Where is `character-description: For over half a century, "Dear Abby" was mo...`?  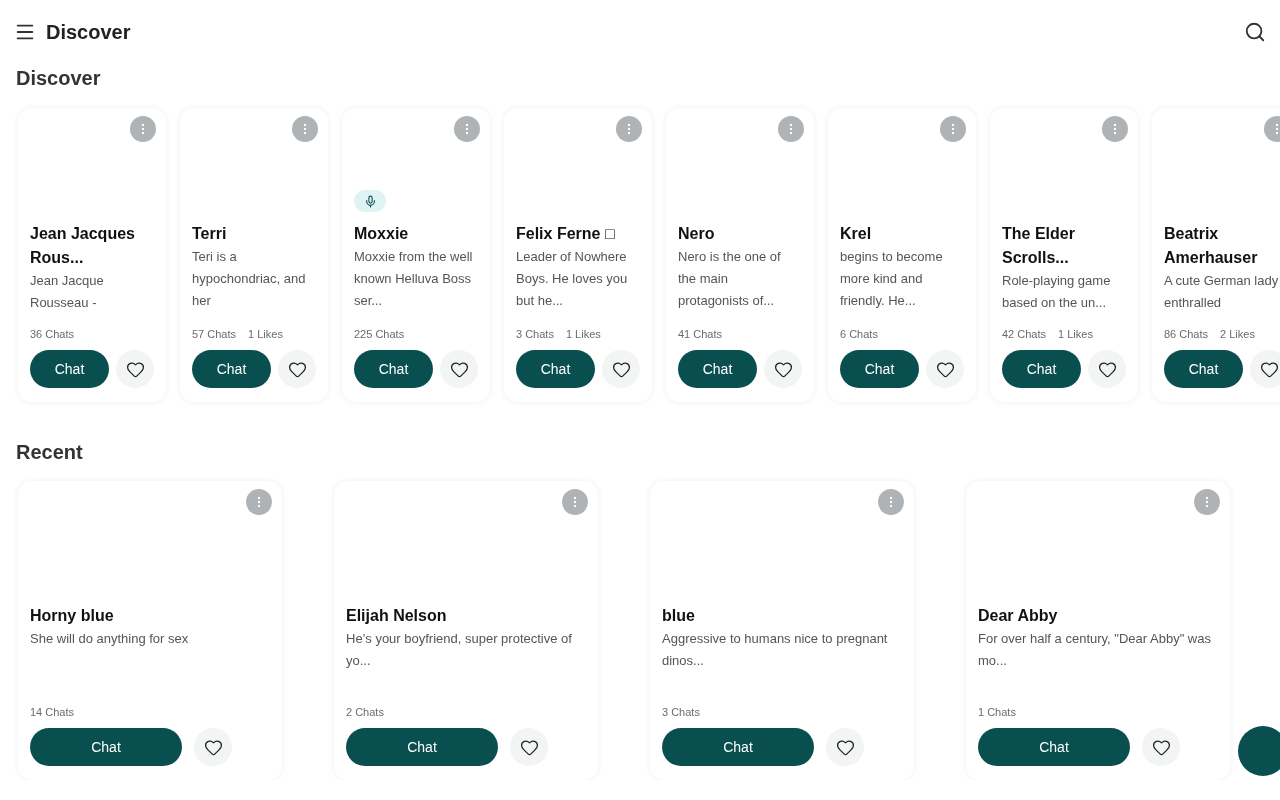 character-description: For over half a century, "Dear Abby" was mo... is located at coordinates (1095, 650).